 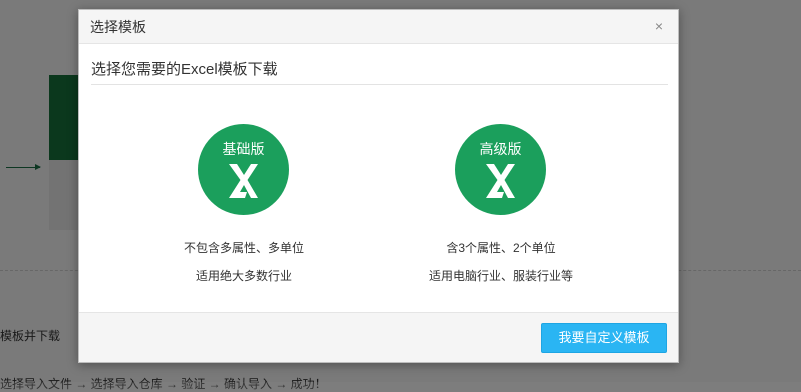 I want to click on dialog-header: 选择模板 ×, so click(x=378, y=27).